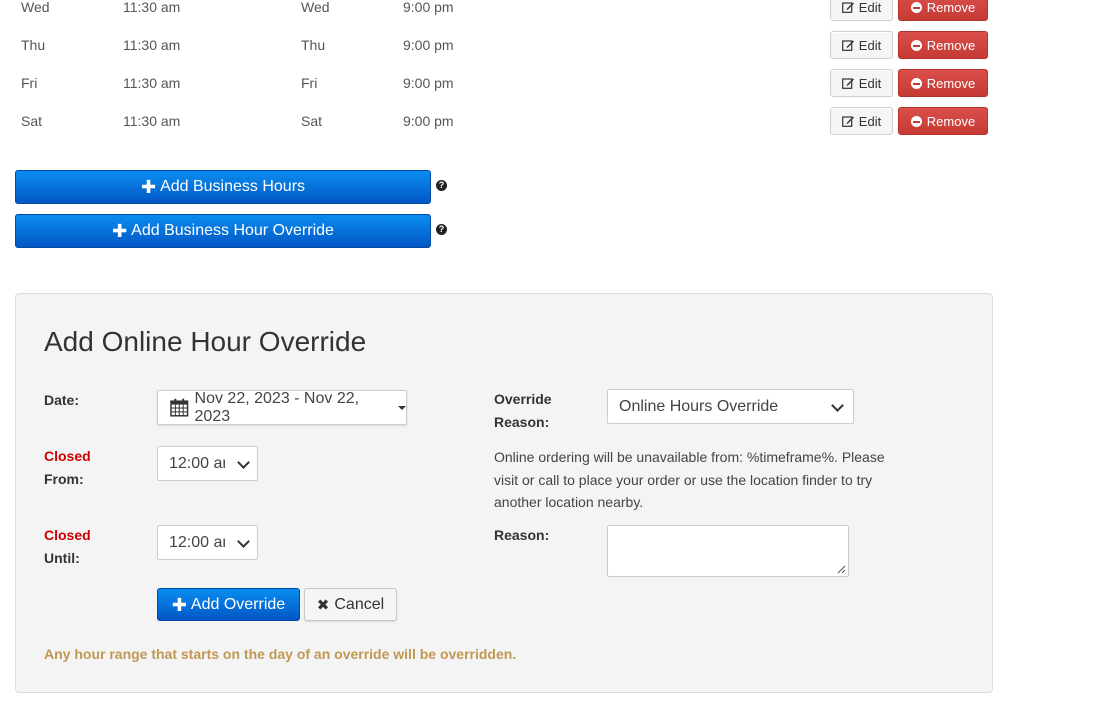 This screenshot has height=725, width=1102. Describe the element at coordinates (35, 7) in the screenshot. I see `open-day: Wed` at that location.